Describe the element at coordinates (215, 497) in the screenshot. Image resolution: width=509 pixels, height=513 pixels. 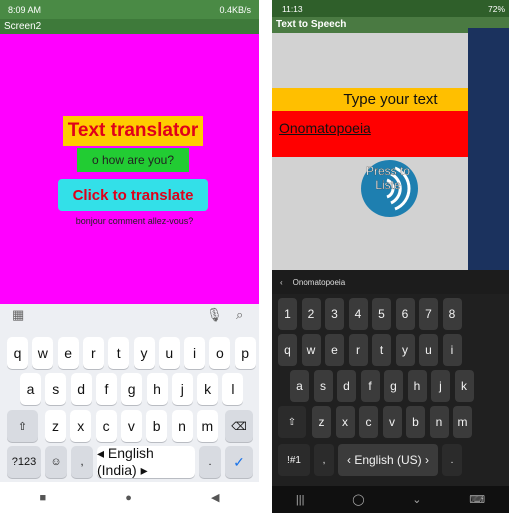
I see `back-icon: ◀` at that location.